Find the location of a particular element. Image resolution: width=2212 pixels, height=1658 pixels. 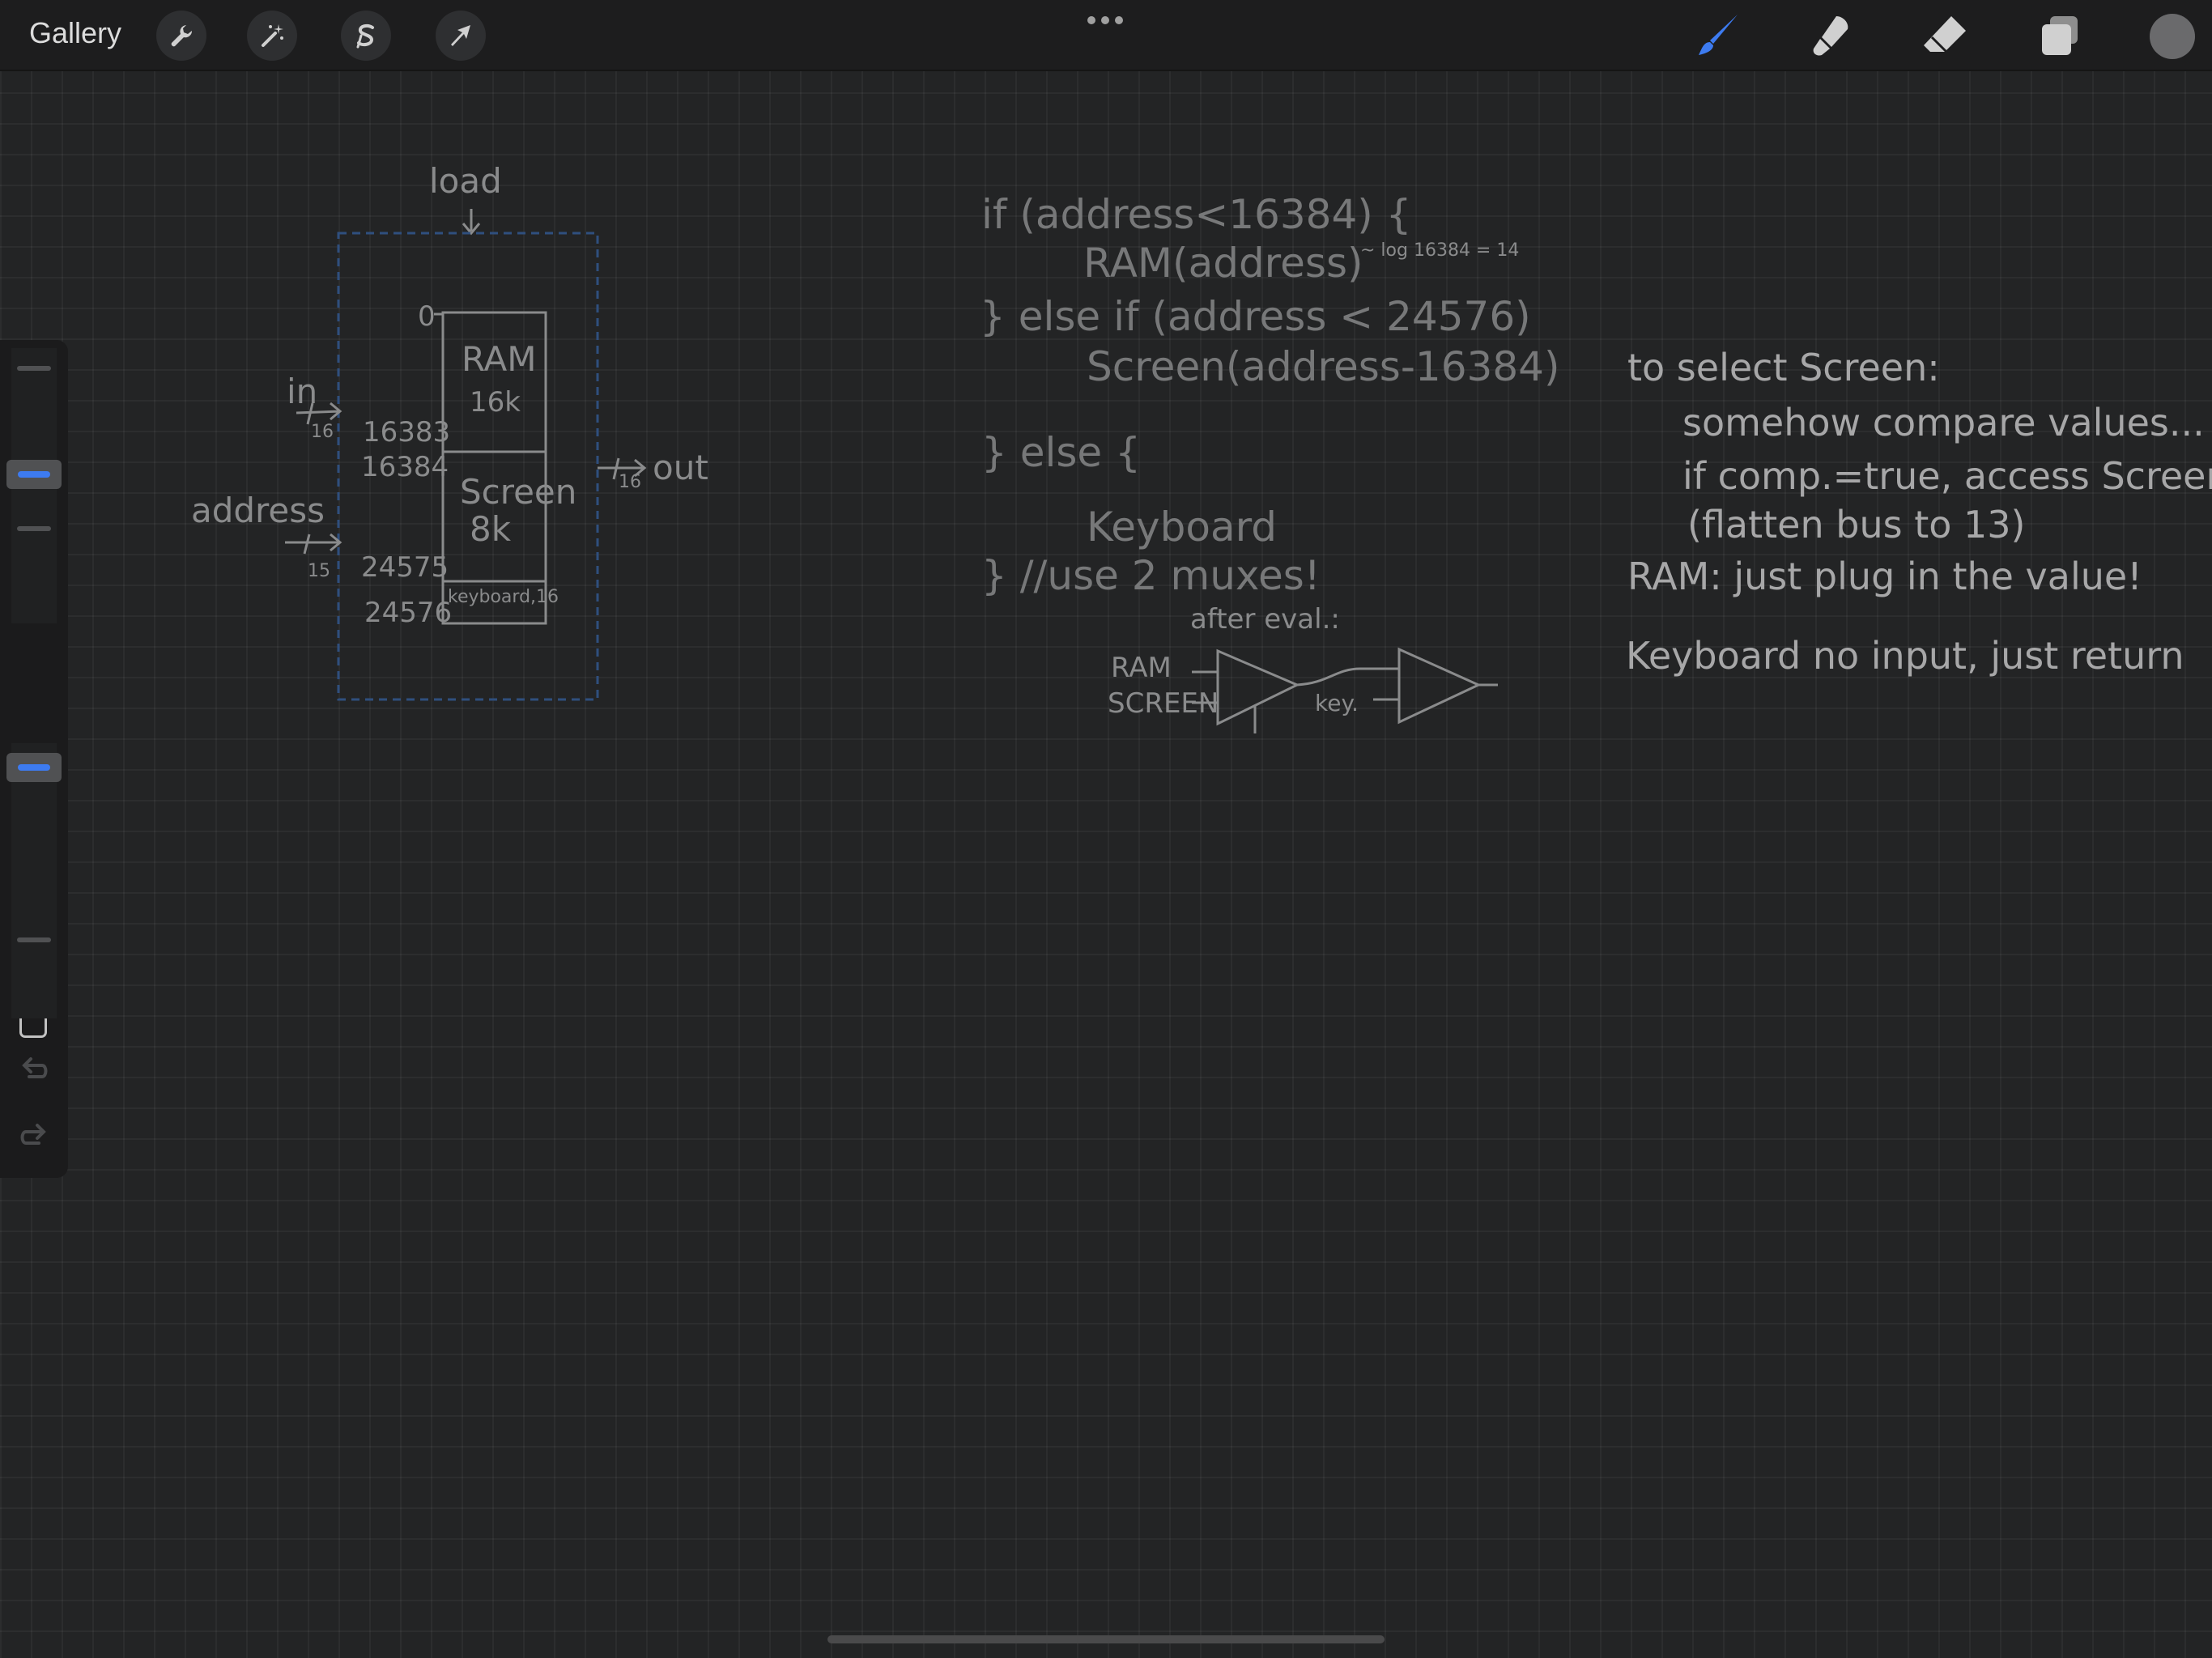

code-line-3: } else if (address < 24576) is located at coordinates (1255, 316).